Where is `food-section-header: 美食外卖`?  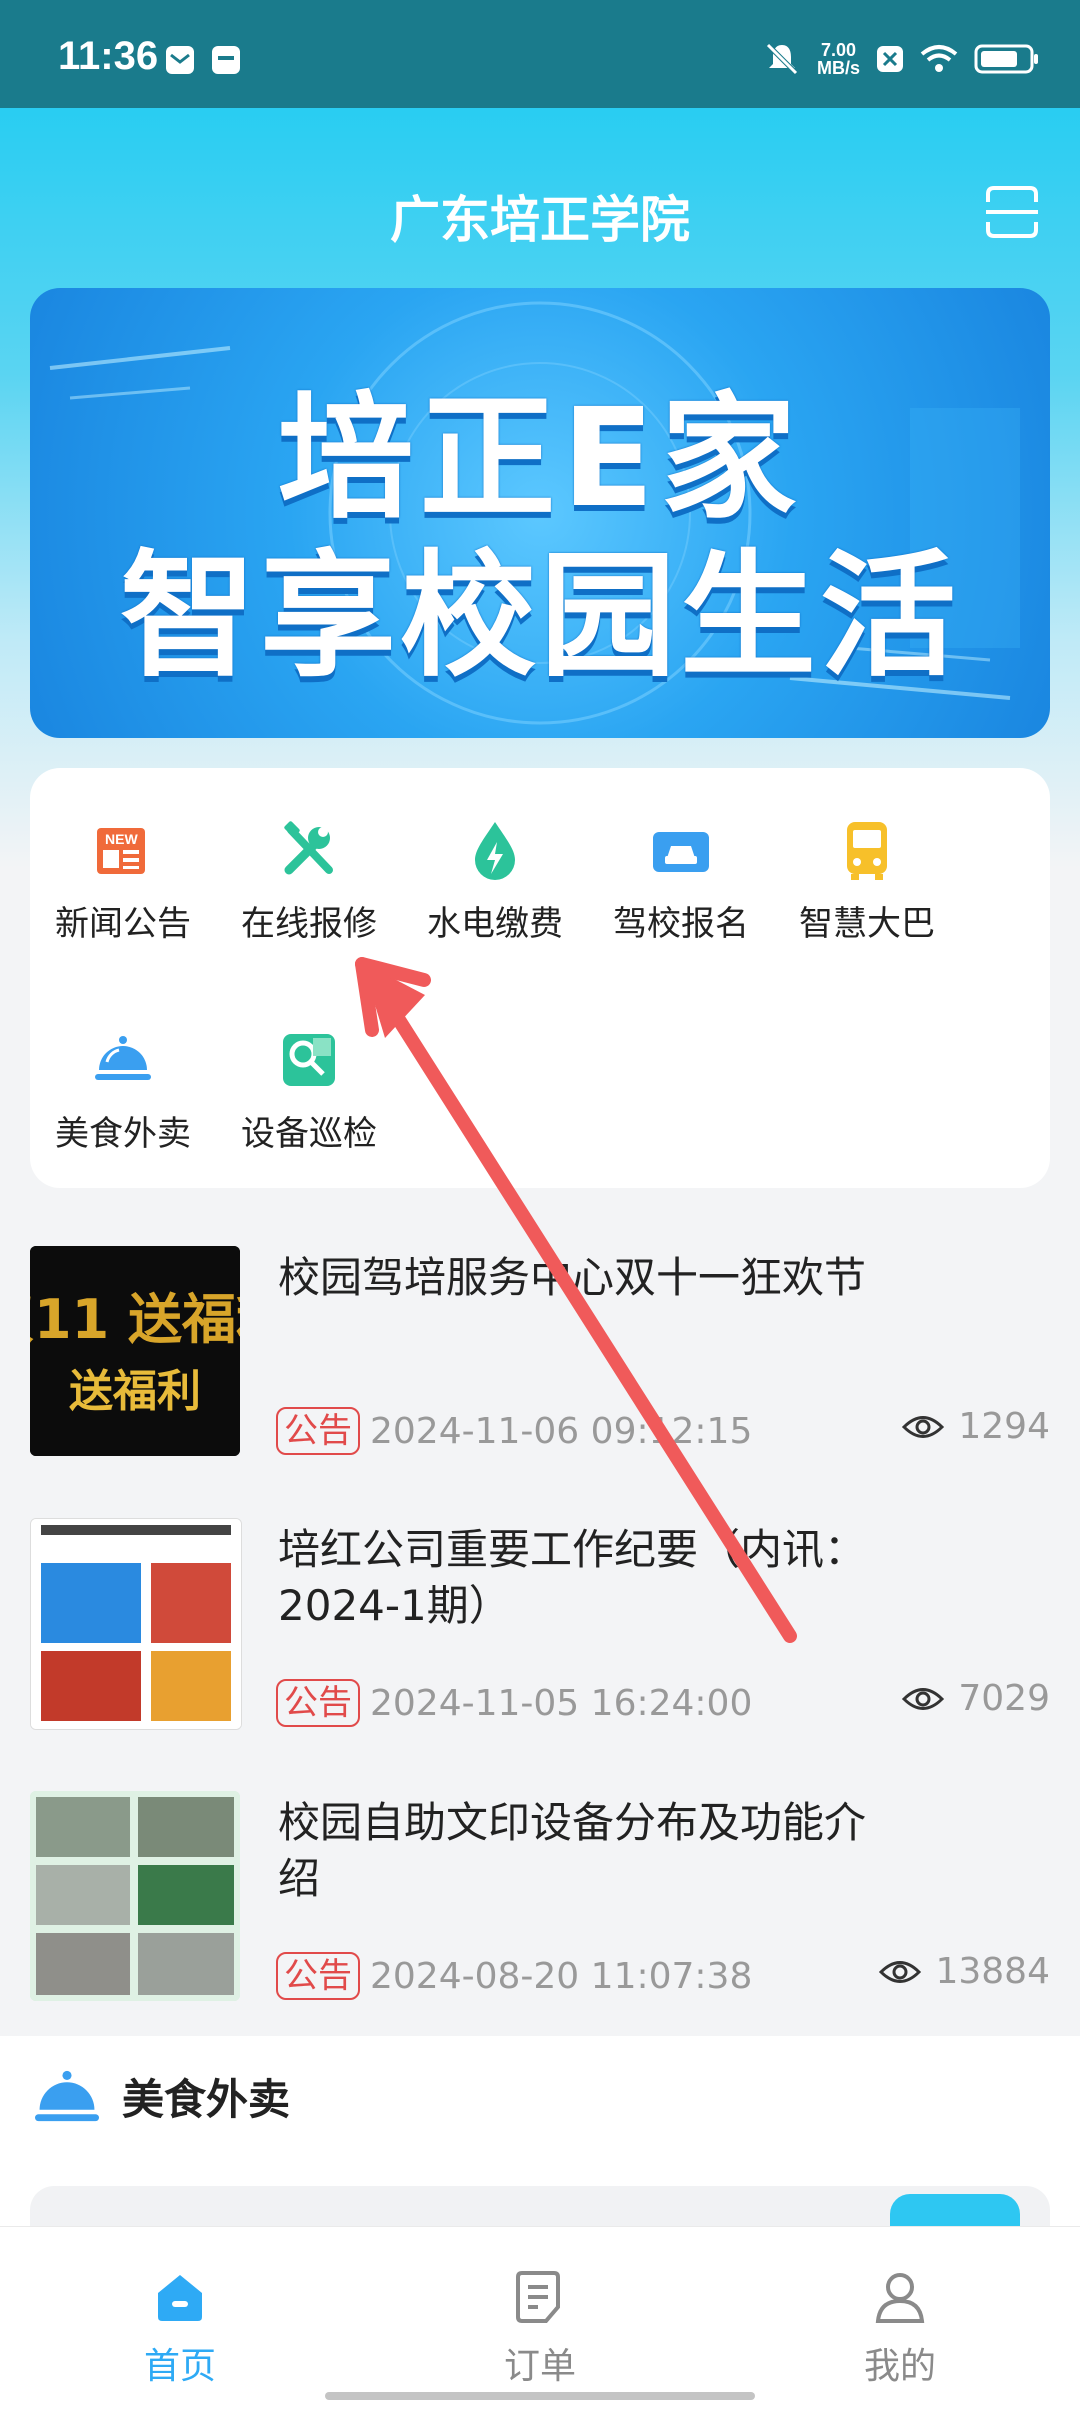 food-section-header: 美食外卖 is located at coordinates (160, 2096).